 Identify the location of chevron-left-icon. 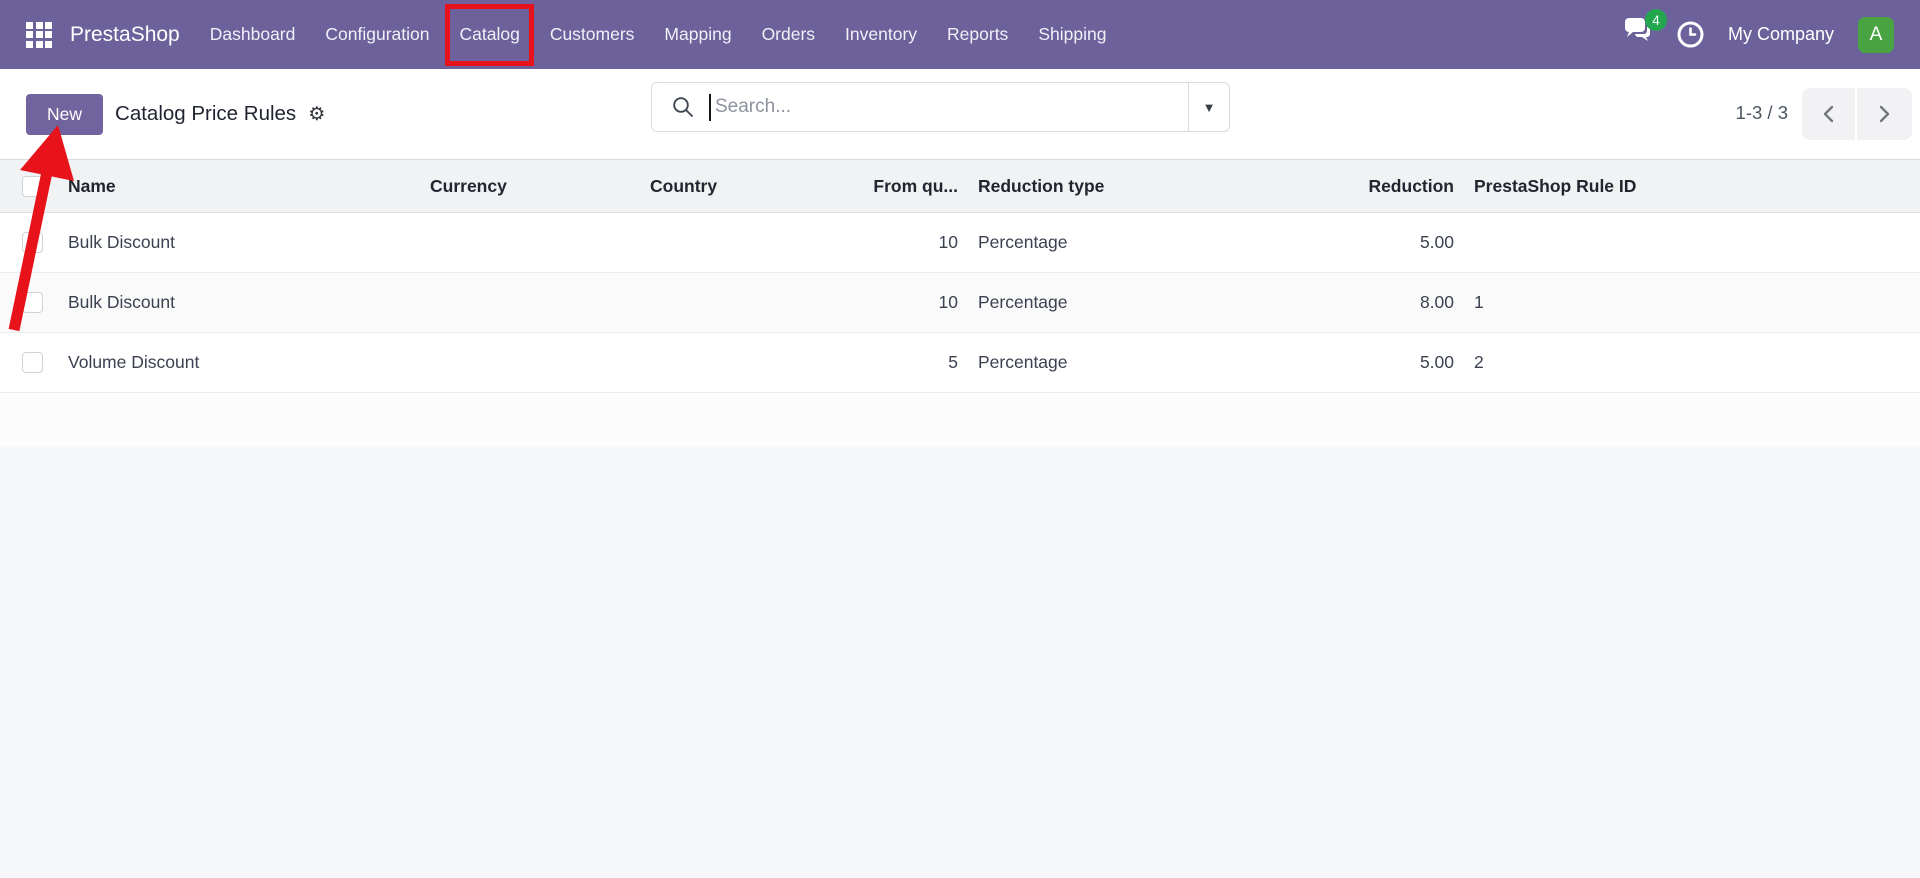
(1828, 114).